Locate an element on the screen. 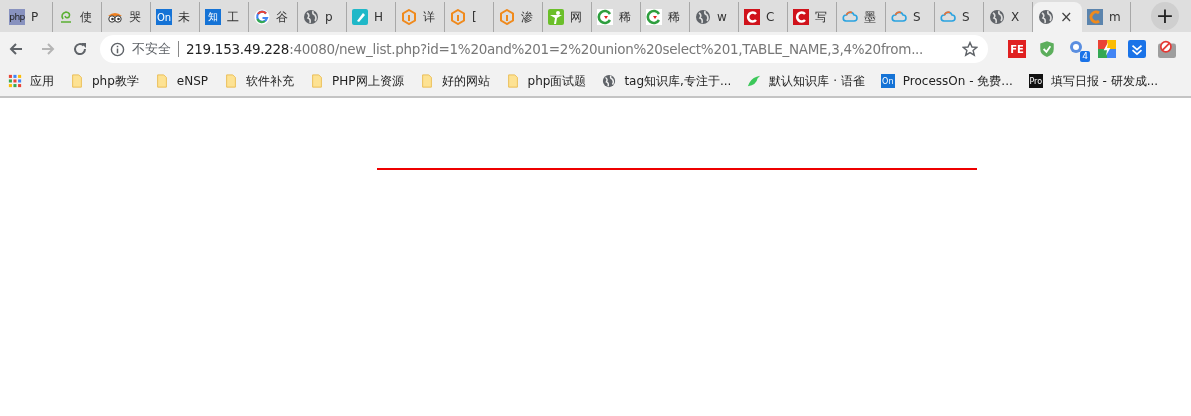  bookmark-label: eNSP is located at coordinates (192, 81).